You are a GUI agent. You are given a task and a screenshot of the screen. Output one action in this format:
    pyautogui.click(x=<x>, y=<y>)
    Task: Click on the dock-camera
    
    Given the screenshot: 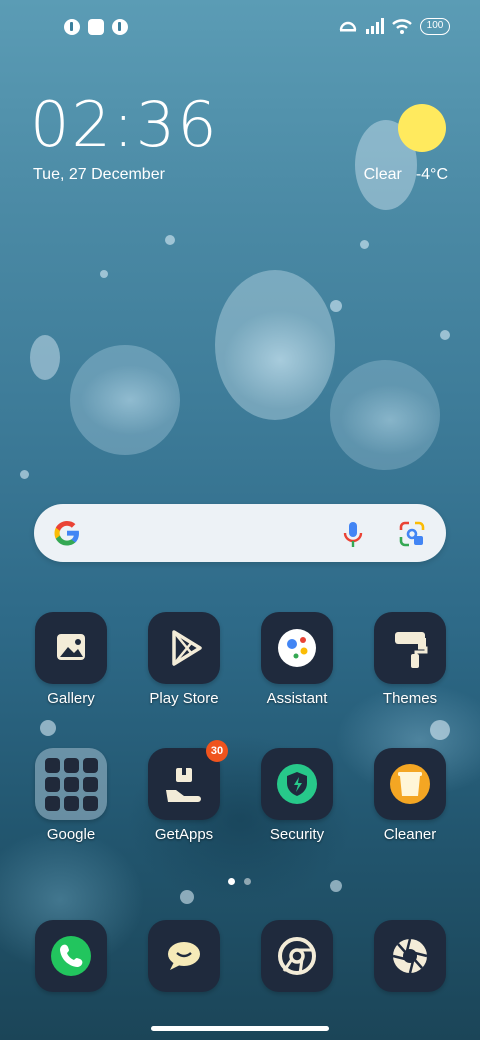 What is the action you would take?
    pyautogui.click(x=410, y=956)
    